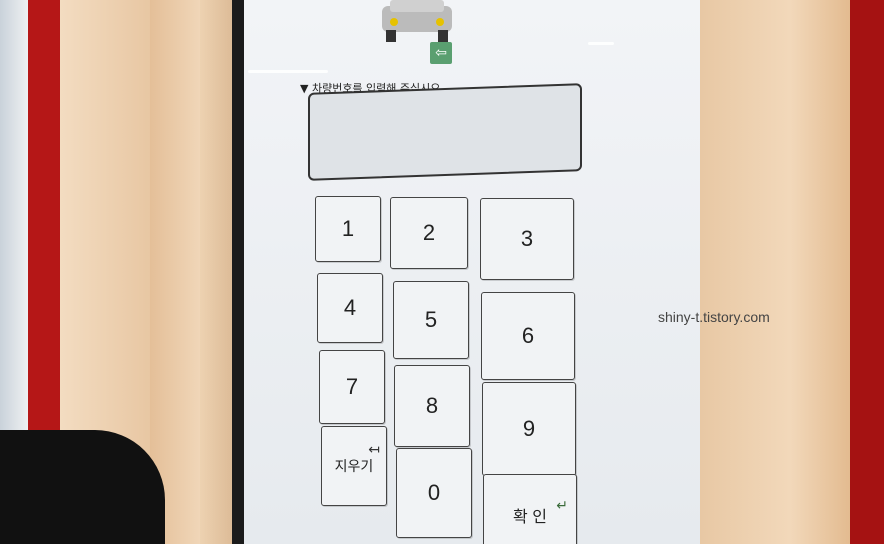 The height and width of the screenshot is (544, 884). Describe the element at coordinates (530, 517) in the screenshot. I see `confirm-label: 확 인` at that location.